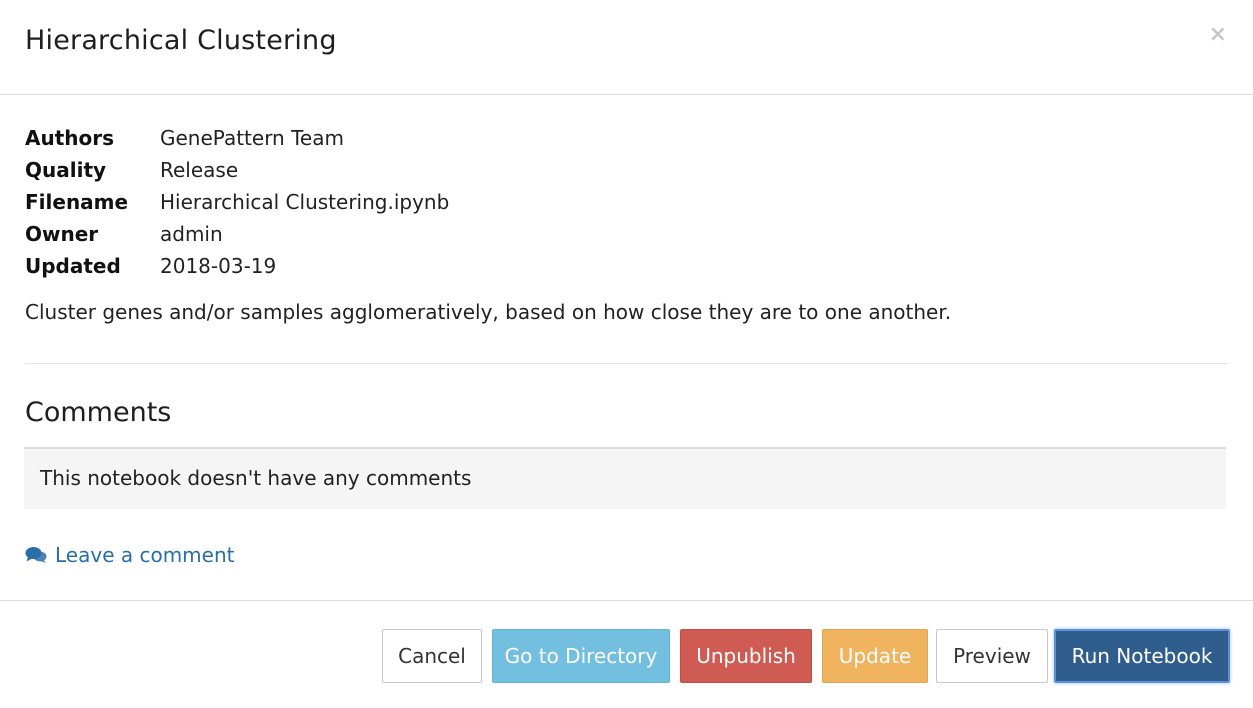 Image resolution: width=1253 pixels, height=708 pixels. Describe the element at coordinates (98, 412) in the screenshot. I see `comments-heading: Comments` at that location.